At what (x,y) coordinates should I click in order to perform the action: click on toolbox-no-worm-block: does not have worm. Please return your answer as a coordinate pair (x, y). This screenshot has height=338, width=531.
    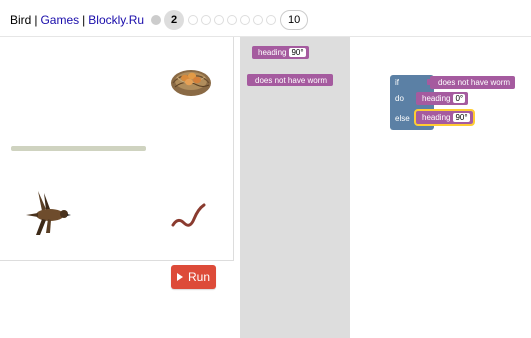
    Looking at the image, I should click on (290, 80).